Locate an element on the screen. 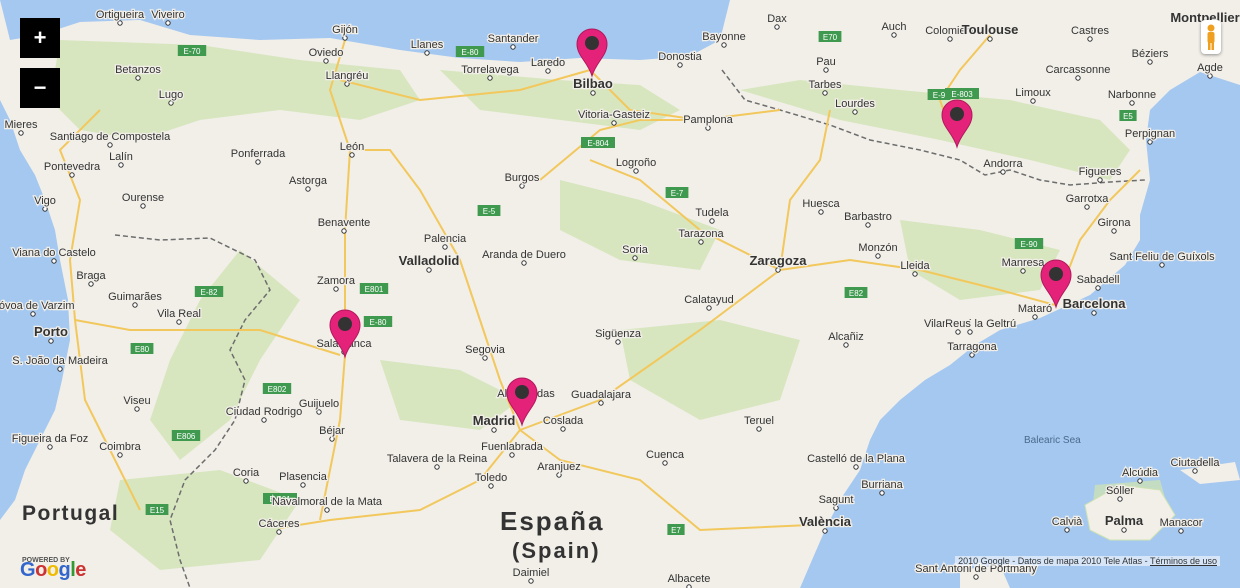 The image size is (1240, 588). city-label: Coria is located at coordinates (246, 473).